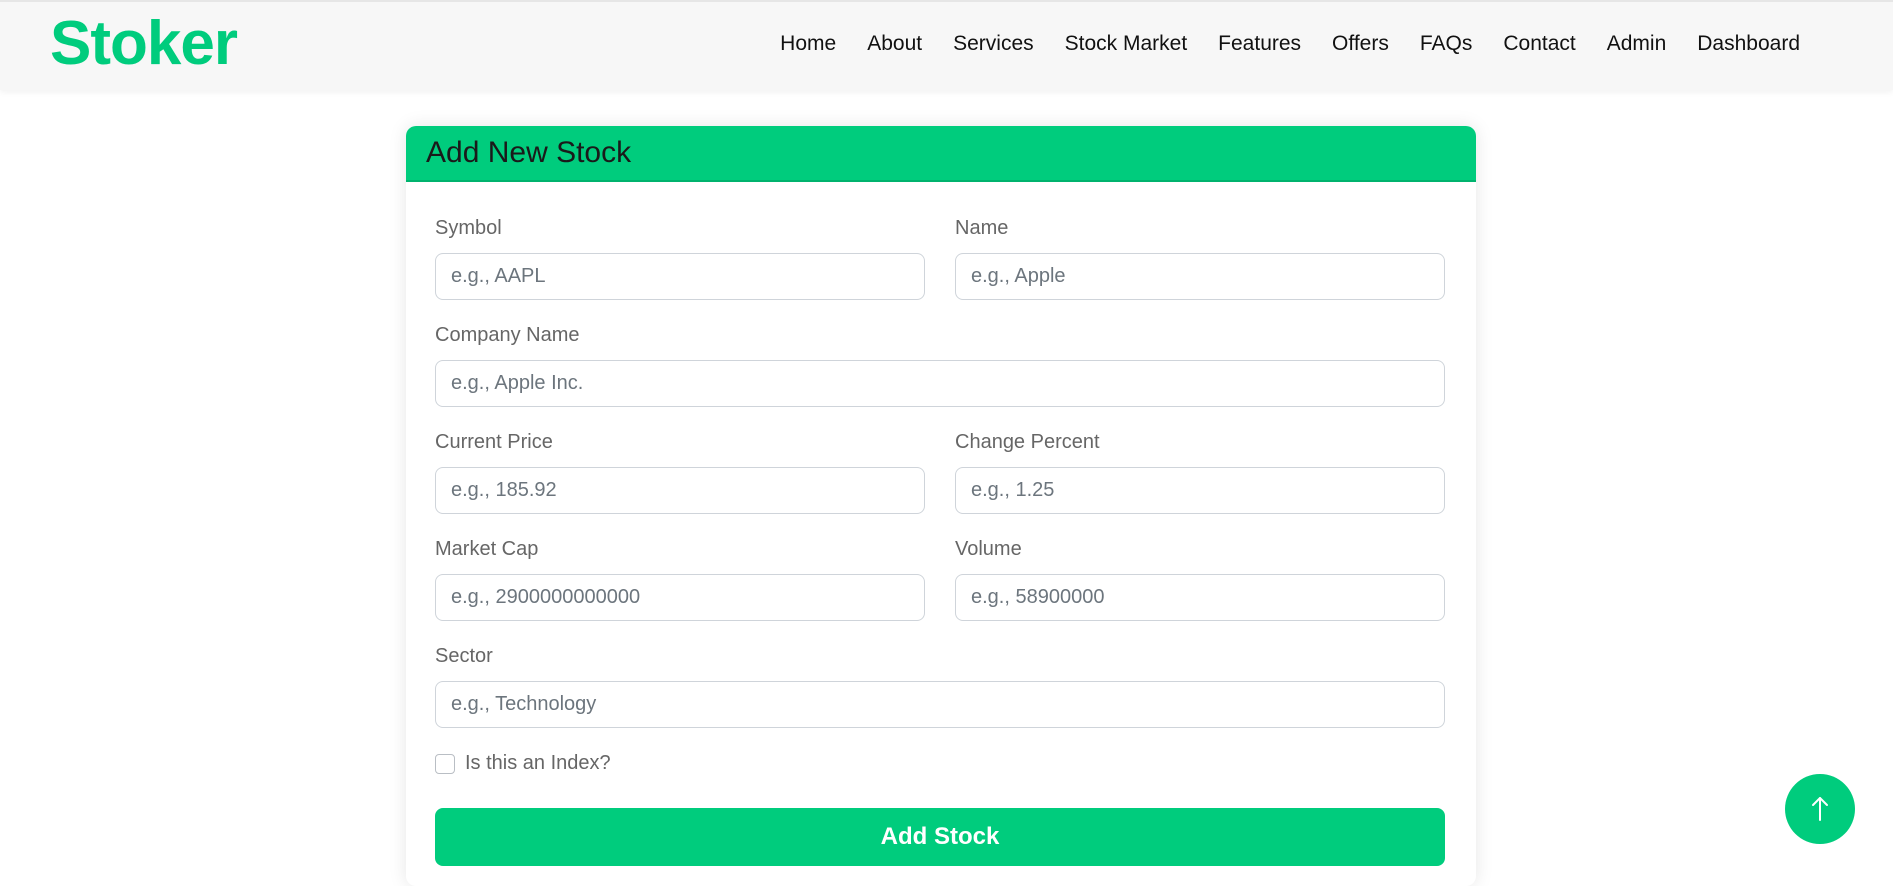 The width and height of the screenshot is (1893, 886). What do you see at coordinates (1446, 44) in the screenshot?
I see `nav-link-faqs: FAQs` at bounding box center [1446, 44].